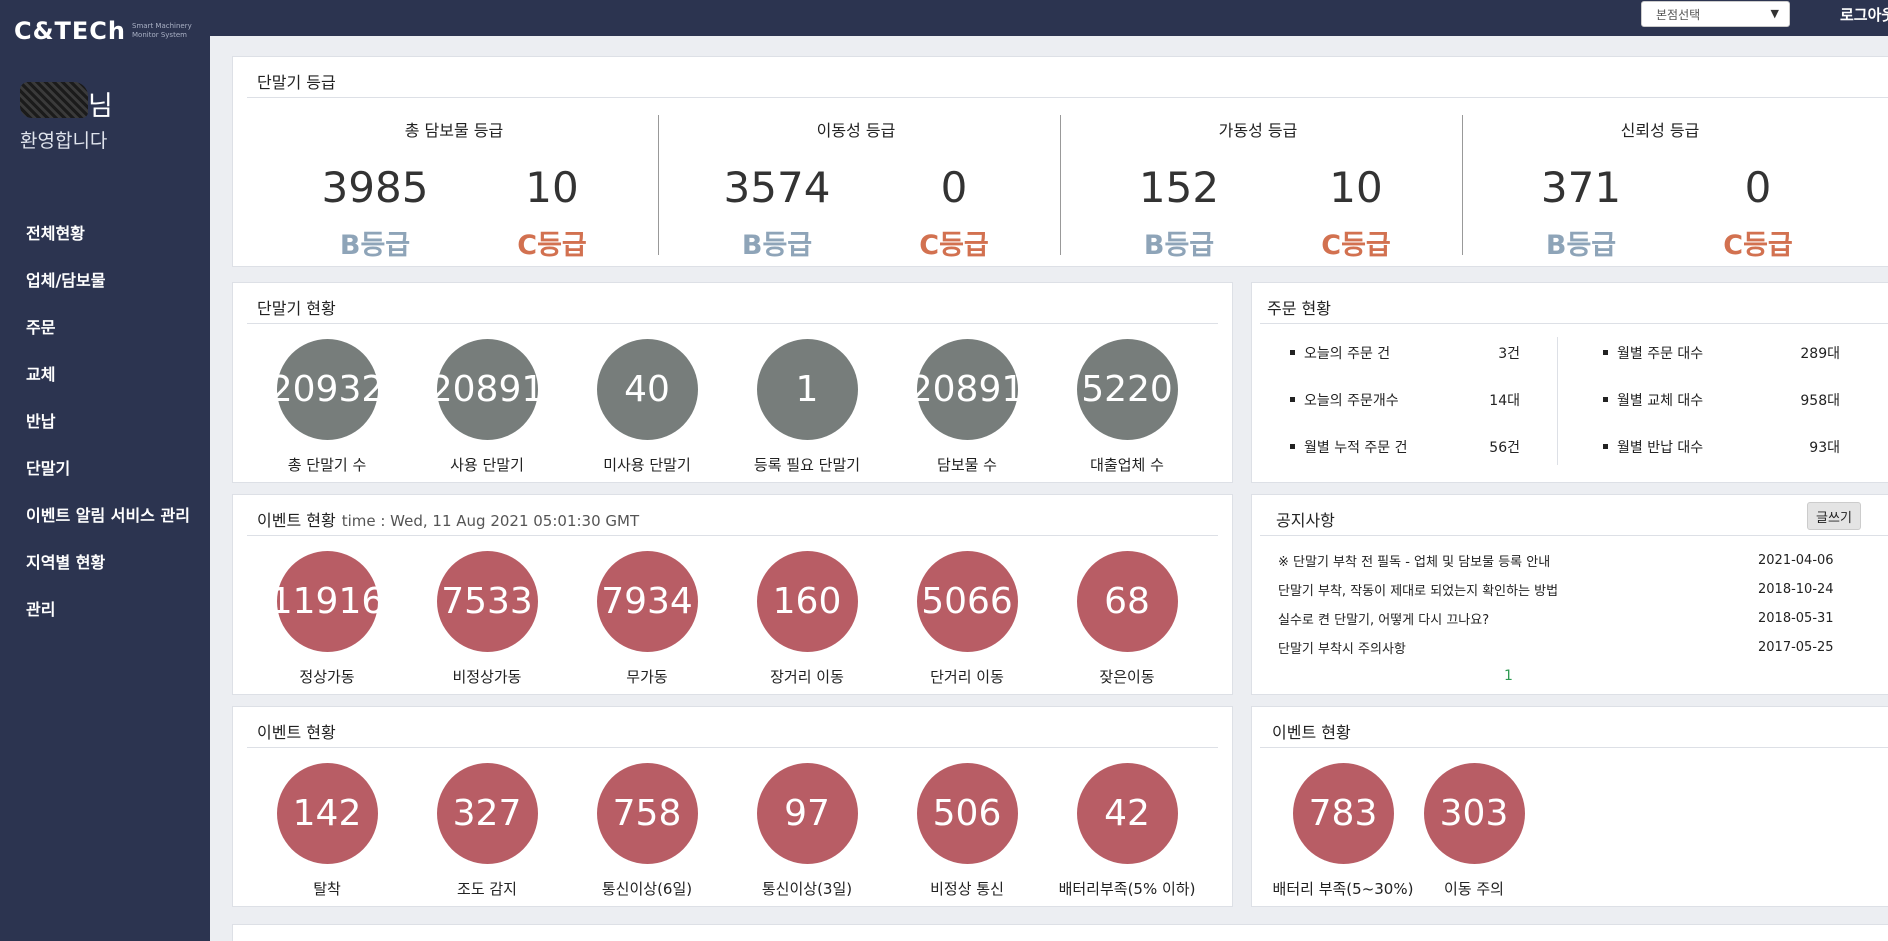 Image resolution: width=1888 pixels, height=941 pixels. Describe the element at coordinates (807, 677) in the screenshot. I see `stat-label: 장거리 이동` at that location.